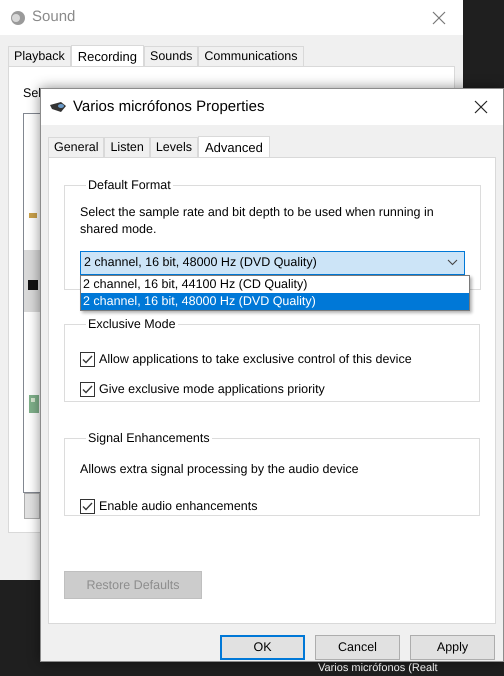 The image size is (504, 676). What do you see at coordinates (272, 262) in the screenshot?
I see `format-dropdown: 2 channel, 16 bit, 48000 Hz (DVD Quality)` at bounding box center [272, 262].